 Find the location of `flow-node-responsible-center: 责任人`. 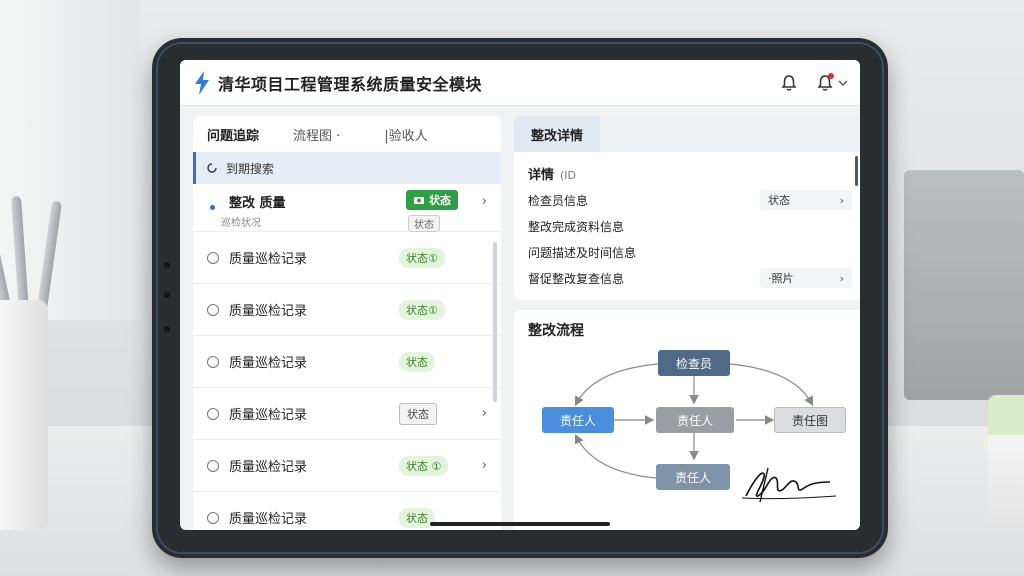

flow-node-responsible-center: 责任人 is located at coordinates (695, 420).